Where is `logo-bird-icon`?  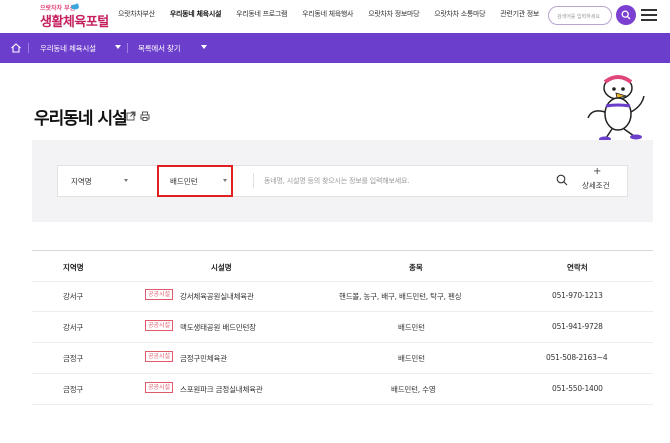
logo-bird-icon is located at coordinates (75, 6).